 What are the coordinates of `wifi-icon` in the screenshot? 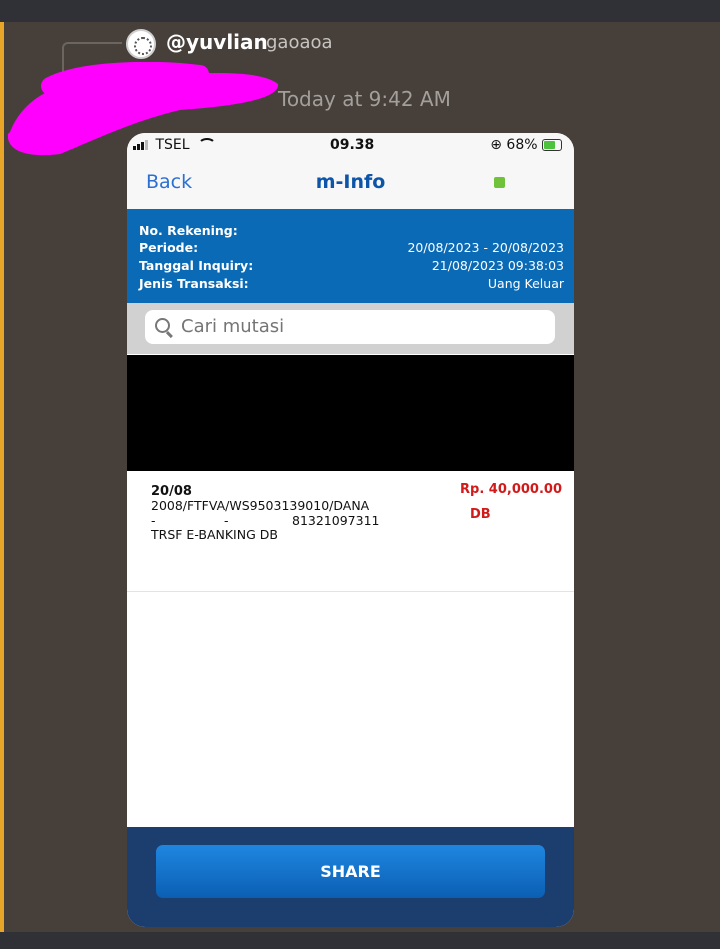 It's located at (207, 145).